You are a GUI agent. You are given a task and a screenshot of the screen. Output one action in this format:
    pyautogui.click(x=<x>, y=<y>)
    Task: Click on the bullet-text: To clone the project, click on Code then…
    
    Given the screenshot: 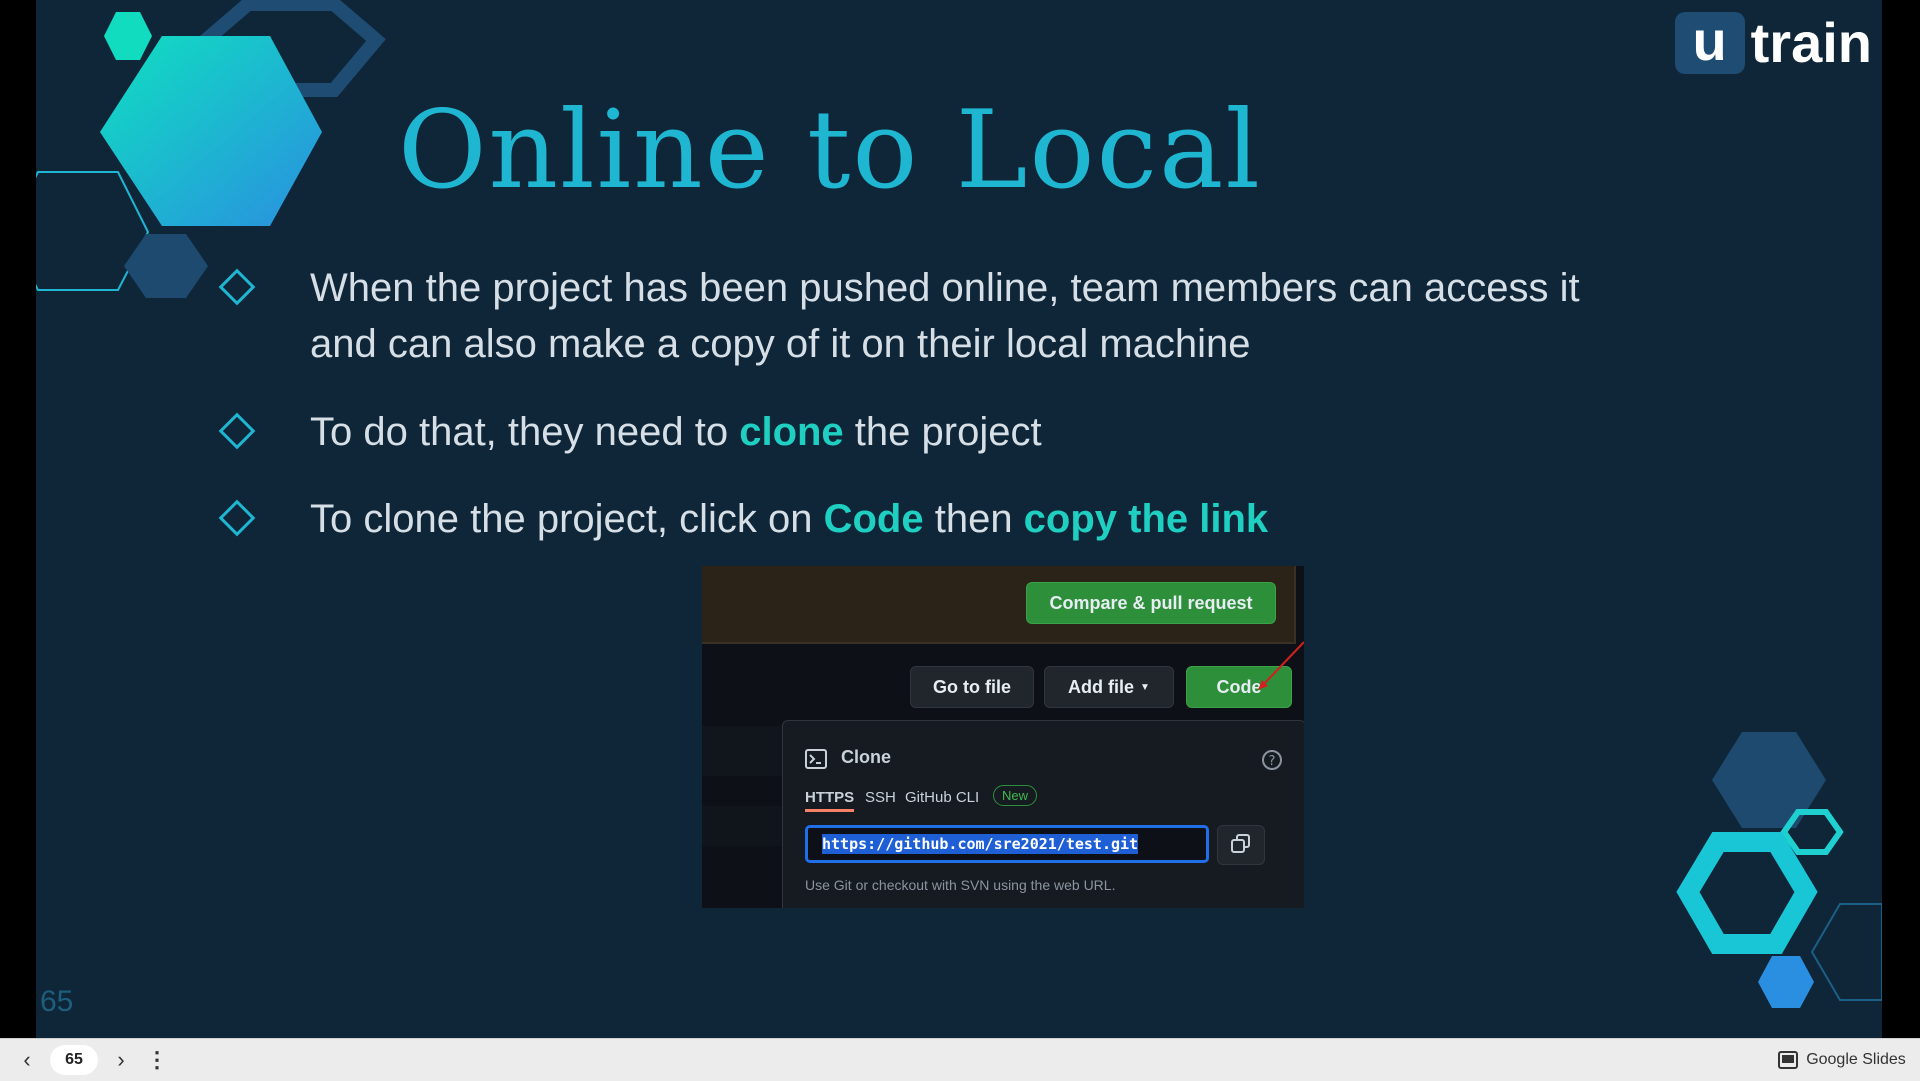 What is the action you would take?
    pyautogui.click(x=789, y=519)
    